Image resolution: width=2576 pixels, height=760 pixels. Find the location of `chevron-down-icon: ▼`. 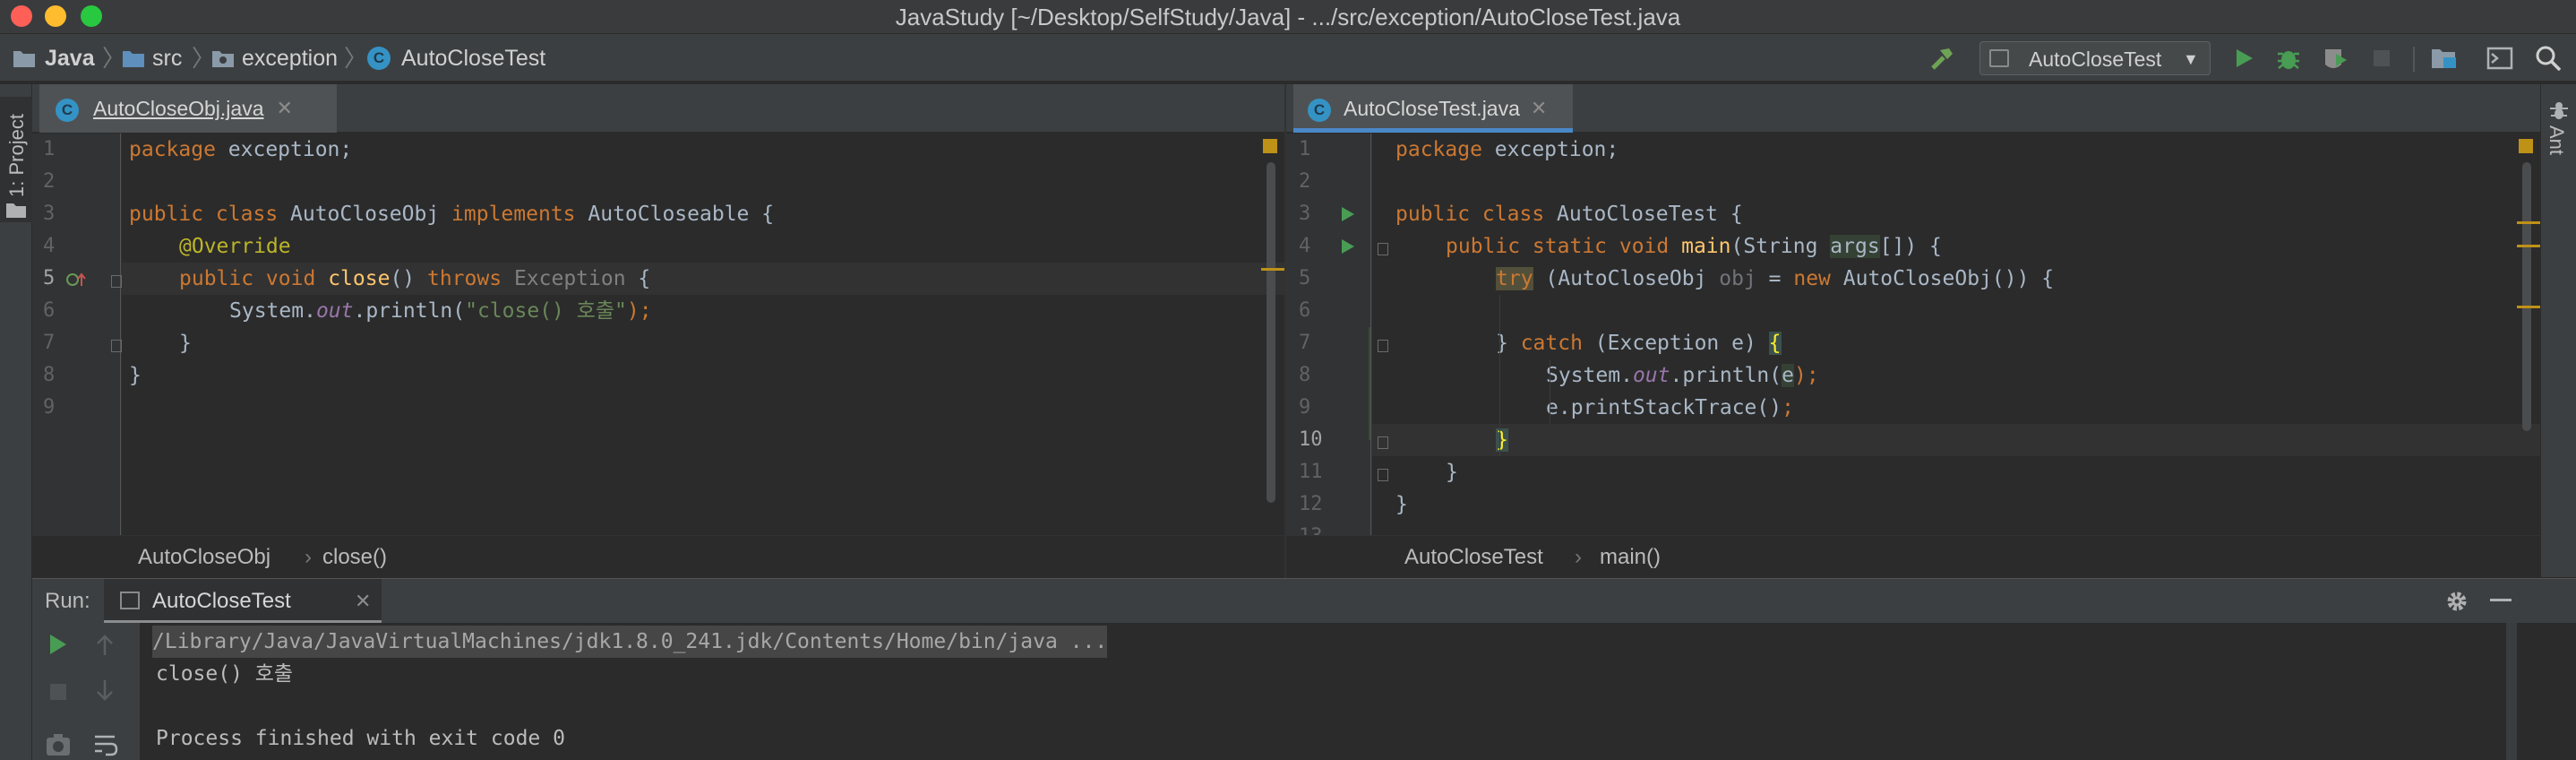

chevron-down-icon: ▼ is located at coordinates (2191, 59).